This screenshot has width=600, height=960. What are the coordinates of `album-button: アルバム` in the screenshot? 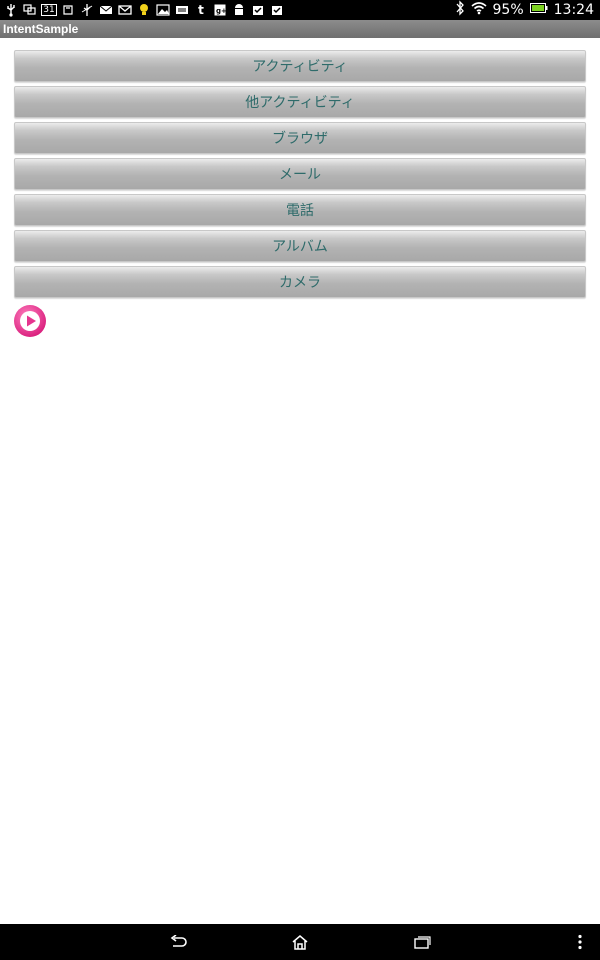 It's located at (300, 246).